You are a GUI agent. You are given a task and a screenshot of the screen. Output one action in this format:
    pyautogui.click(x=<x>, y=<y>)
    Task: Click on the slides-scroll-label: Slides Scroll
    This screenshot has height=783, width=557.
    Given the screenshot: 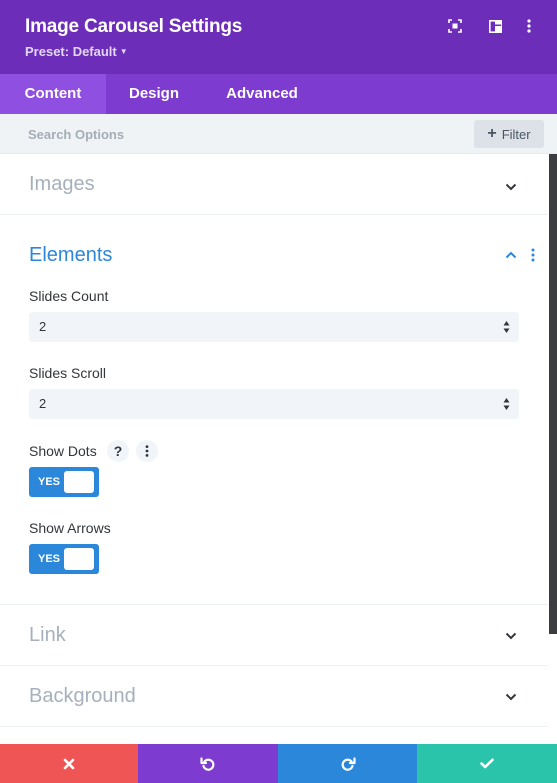 What is the action you would take?
    pyautogui.click(x=68, y=373)
    